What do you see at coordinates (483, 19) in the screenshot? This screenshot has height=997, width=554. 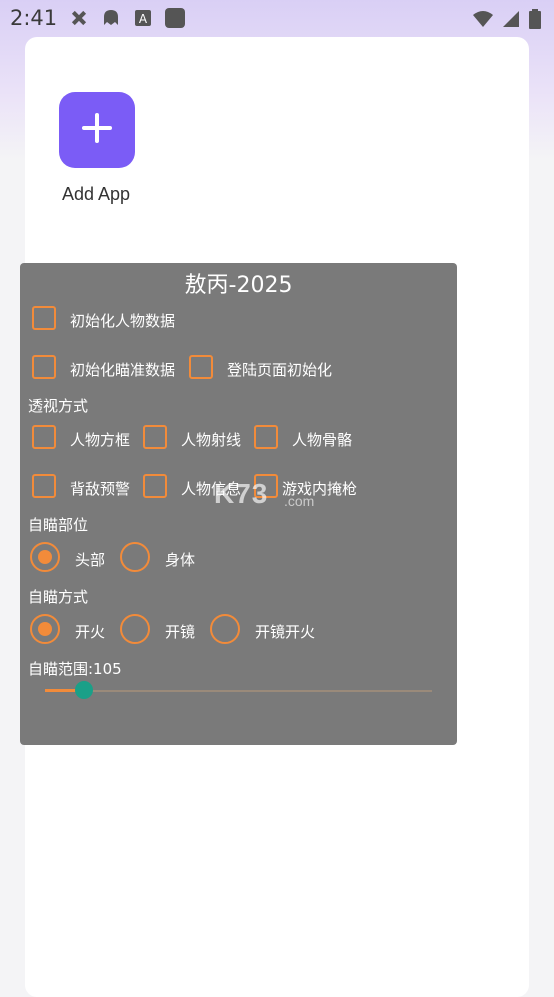 I see `wifi-icon` at bounding box center [483, 19].